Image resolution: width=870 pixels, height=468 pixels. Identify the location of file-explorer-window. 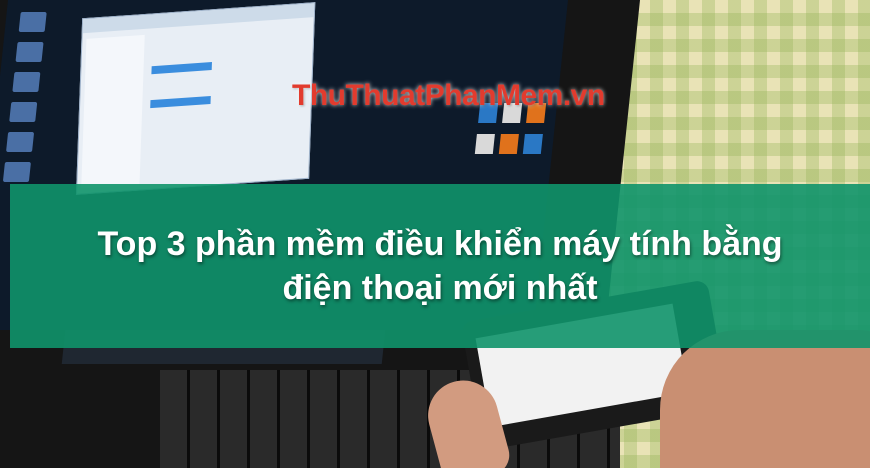
(195, 98).